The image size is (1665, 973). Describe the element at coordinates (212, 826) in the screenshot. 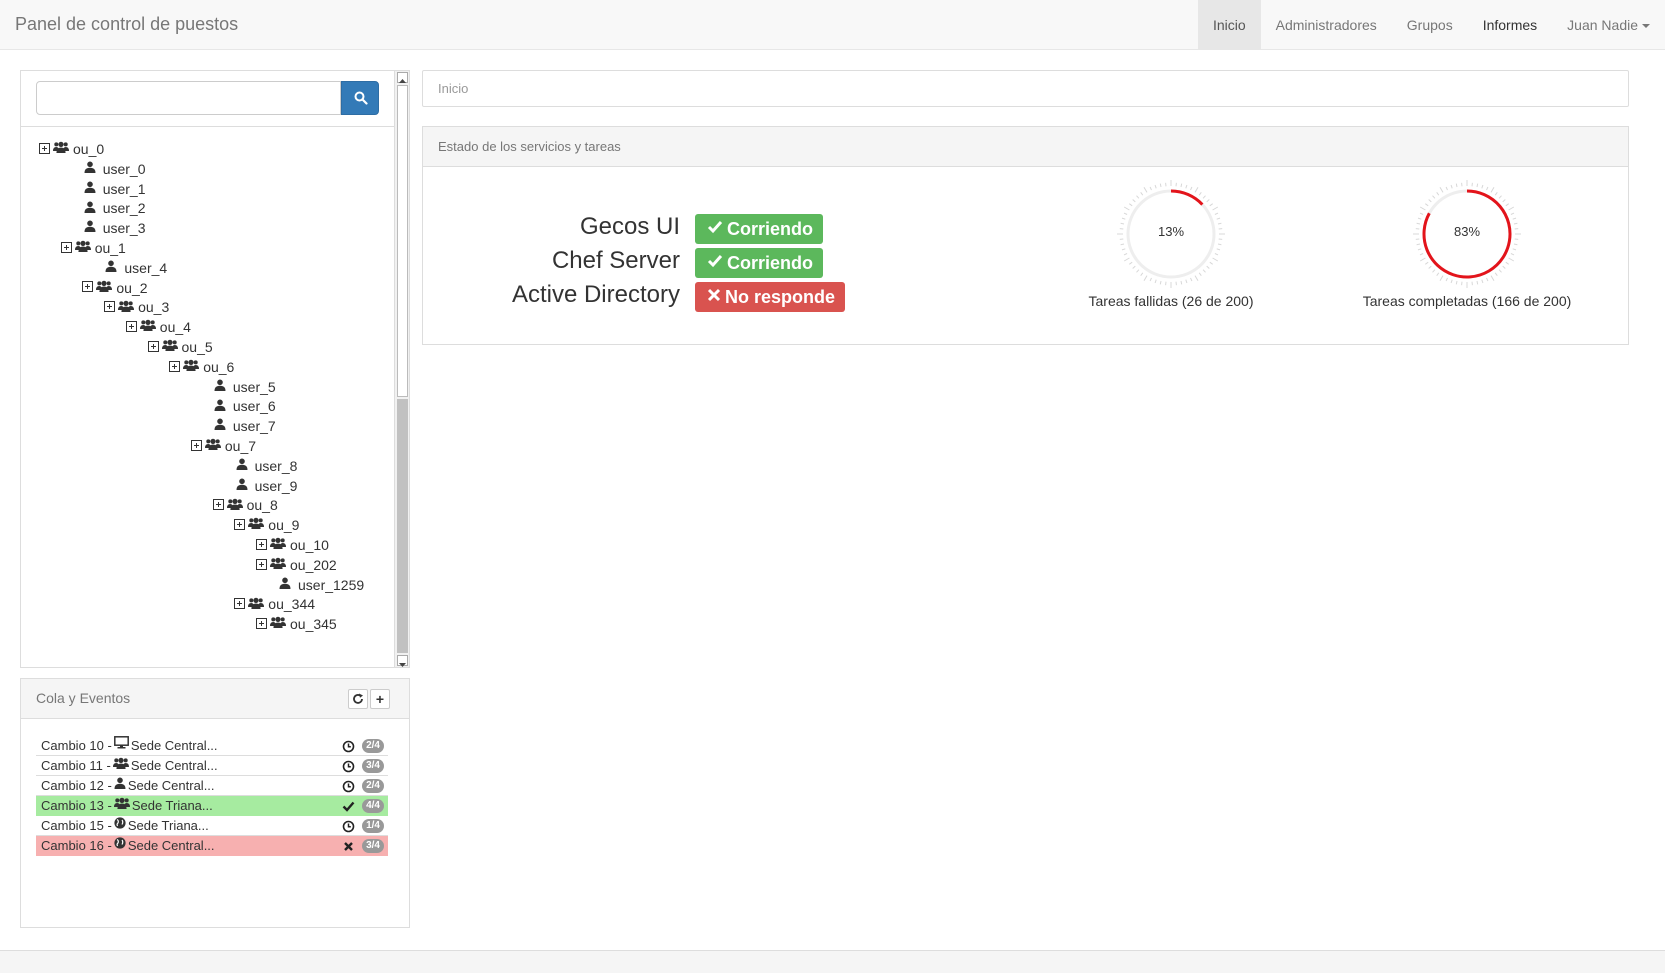

I see `queue-item: Cambio 15 - Sede Triana... 1/4` at that location.